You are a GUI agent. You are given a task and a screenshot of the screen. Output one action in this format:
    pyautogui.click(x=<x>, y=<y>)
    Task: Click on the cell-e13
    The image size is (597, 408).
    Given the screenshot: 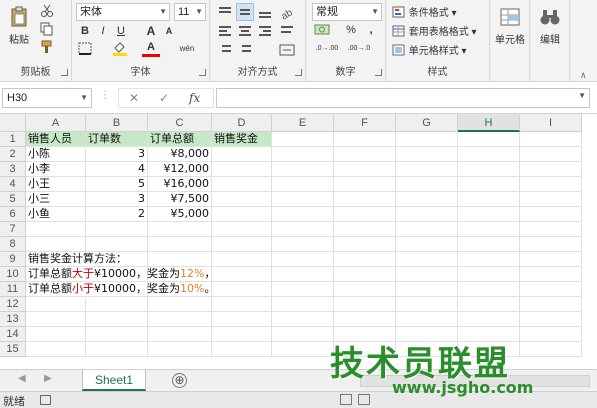 What is the action you would take?
    pyautogui.click(x=303, y=319)
    